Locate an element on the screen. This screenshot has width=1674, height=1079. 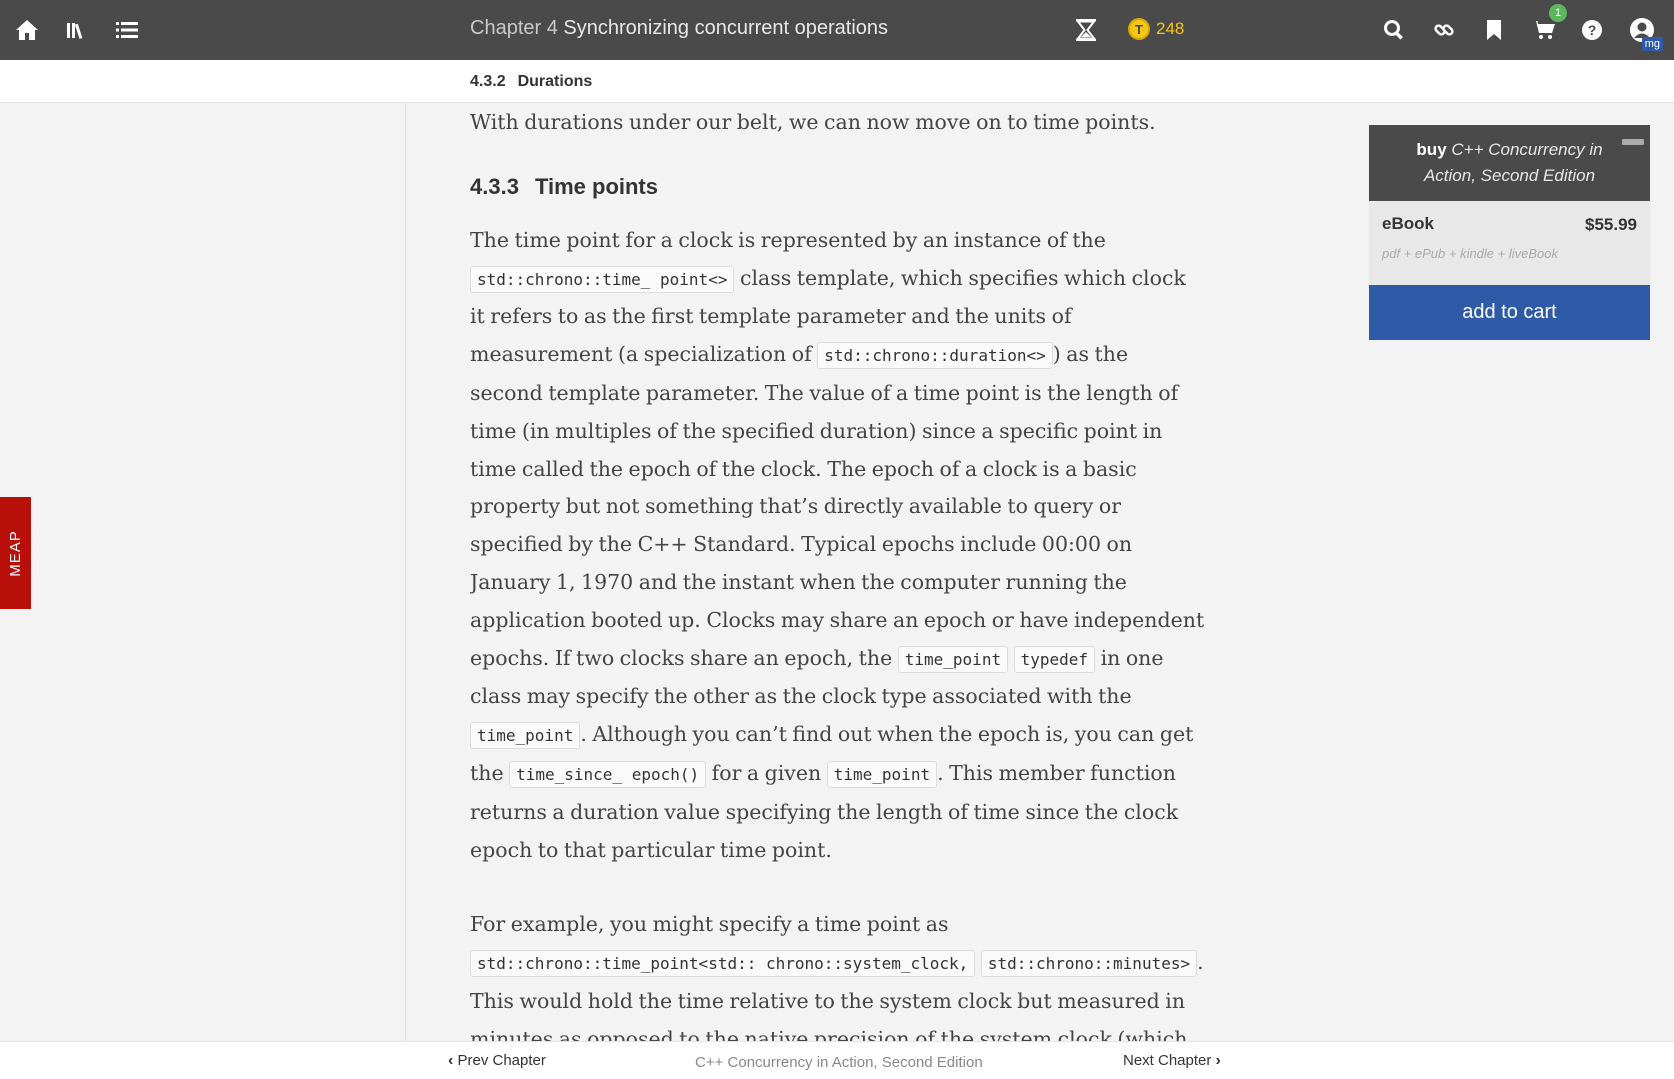
meap-label: MEAP is located at coordinates (16, 553).